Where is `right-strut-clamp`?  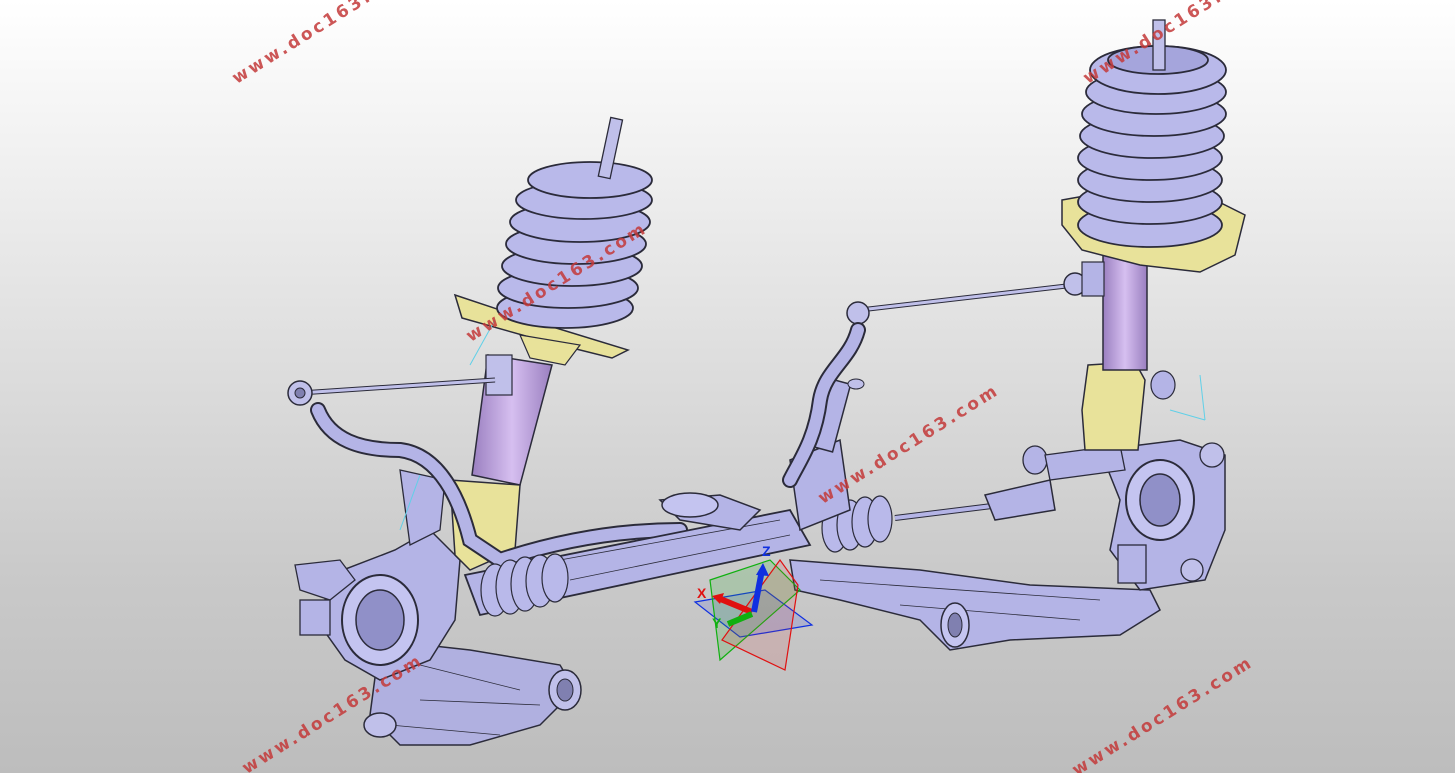 right-strut-clamp is located at coordinates (1113, 406).